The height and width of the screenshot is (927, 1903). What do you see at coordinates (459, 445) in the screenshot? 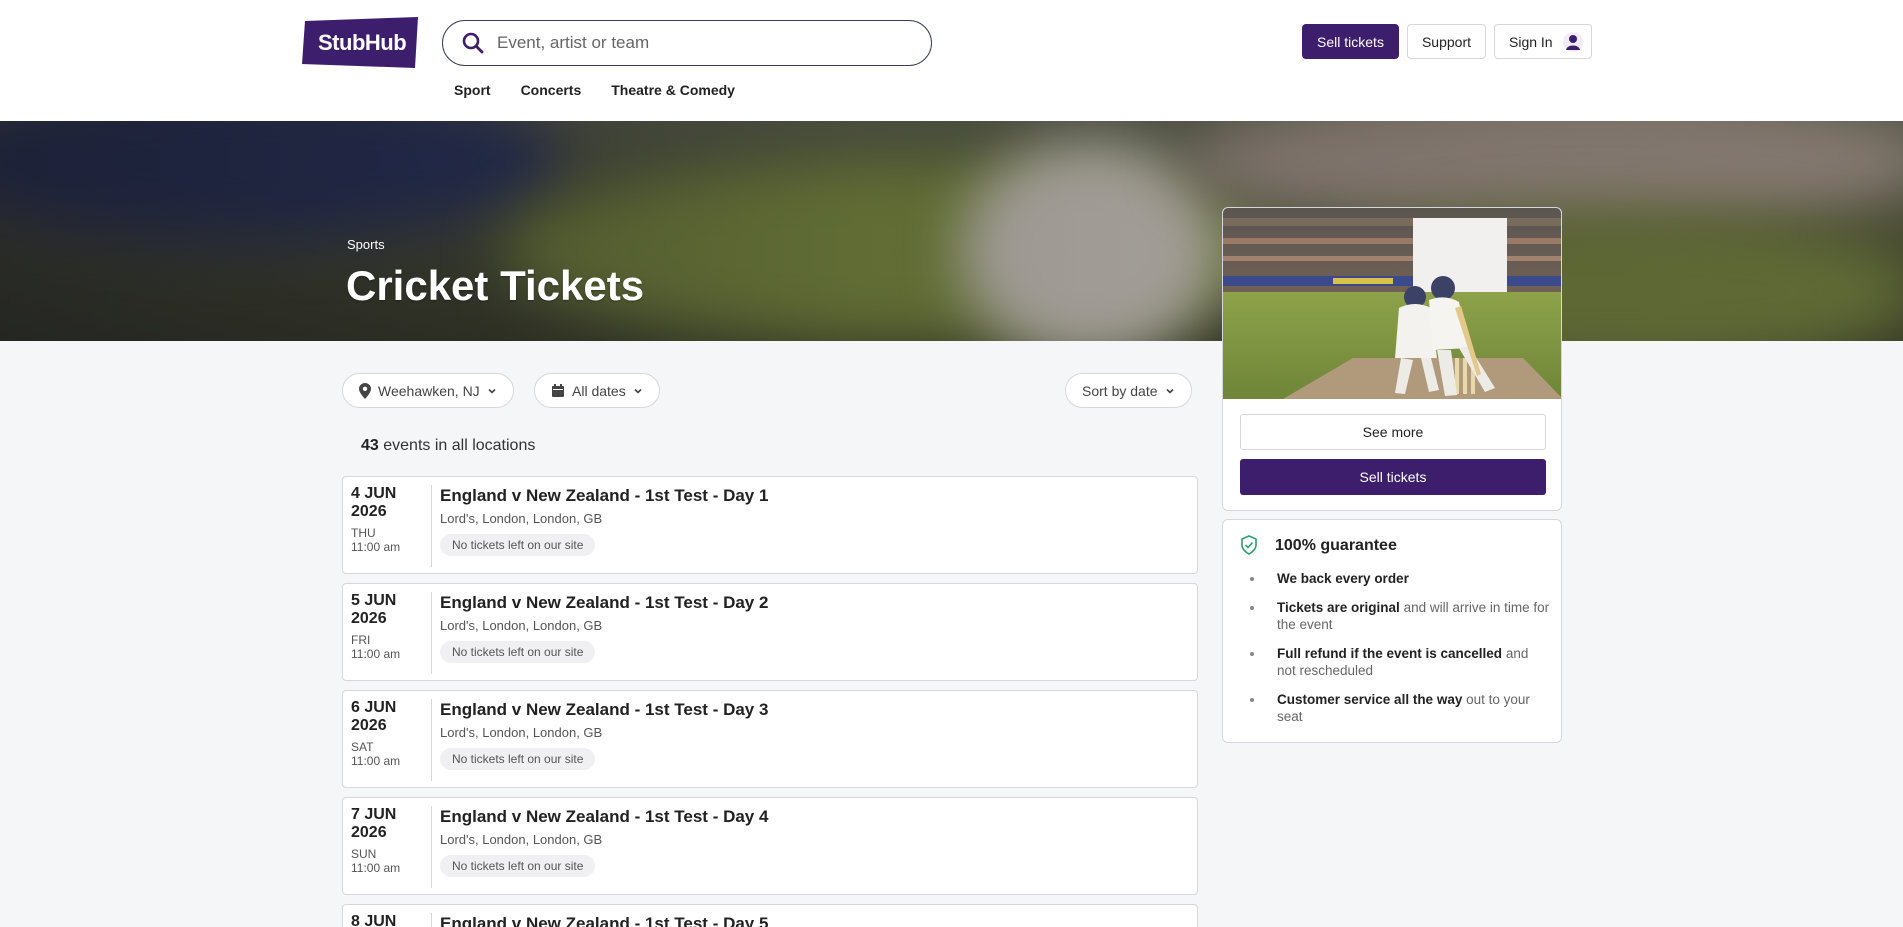
I see `results-count-text: events in all locations` at bounding box center [459, 445].